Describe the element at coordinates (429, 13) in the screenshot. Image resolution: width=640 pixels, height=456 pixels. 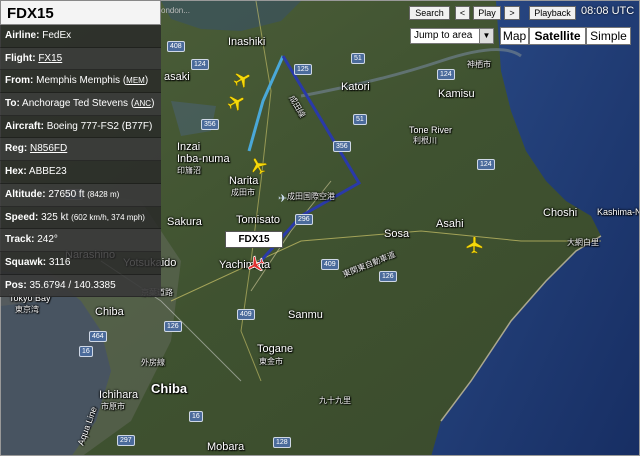
I see `search-button: Search` at that location.